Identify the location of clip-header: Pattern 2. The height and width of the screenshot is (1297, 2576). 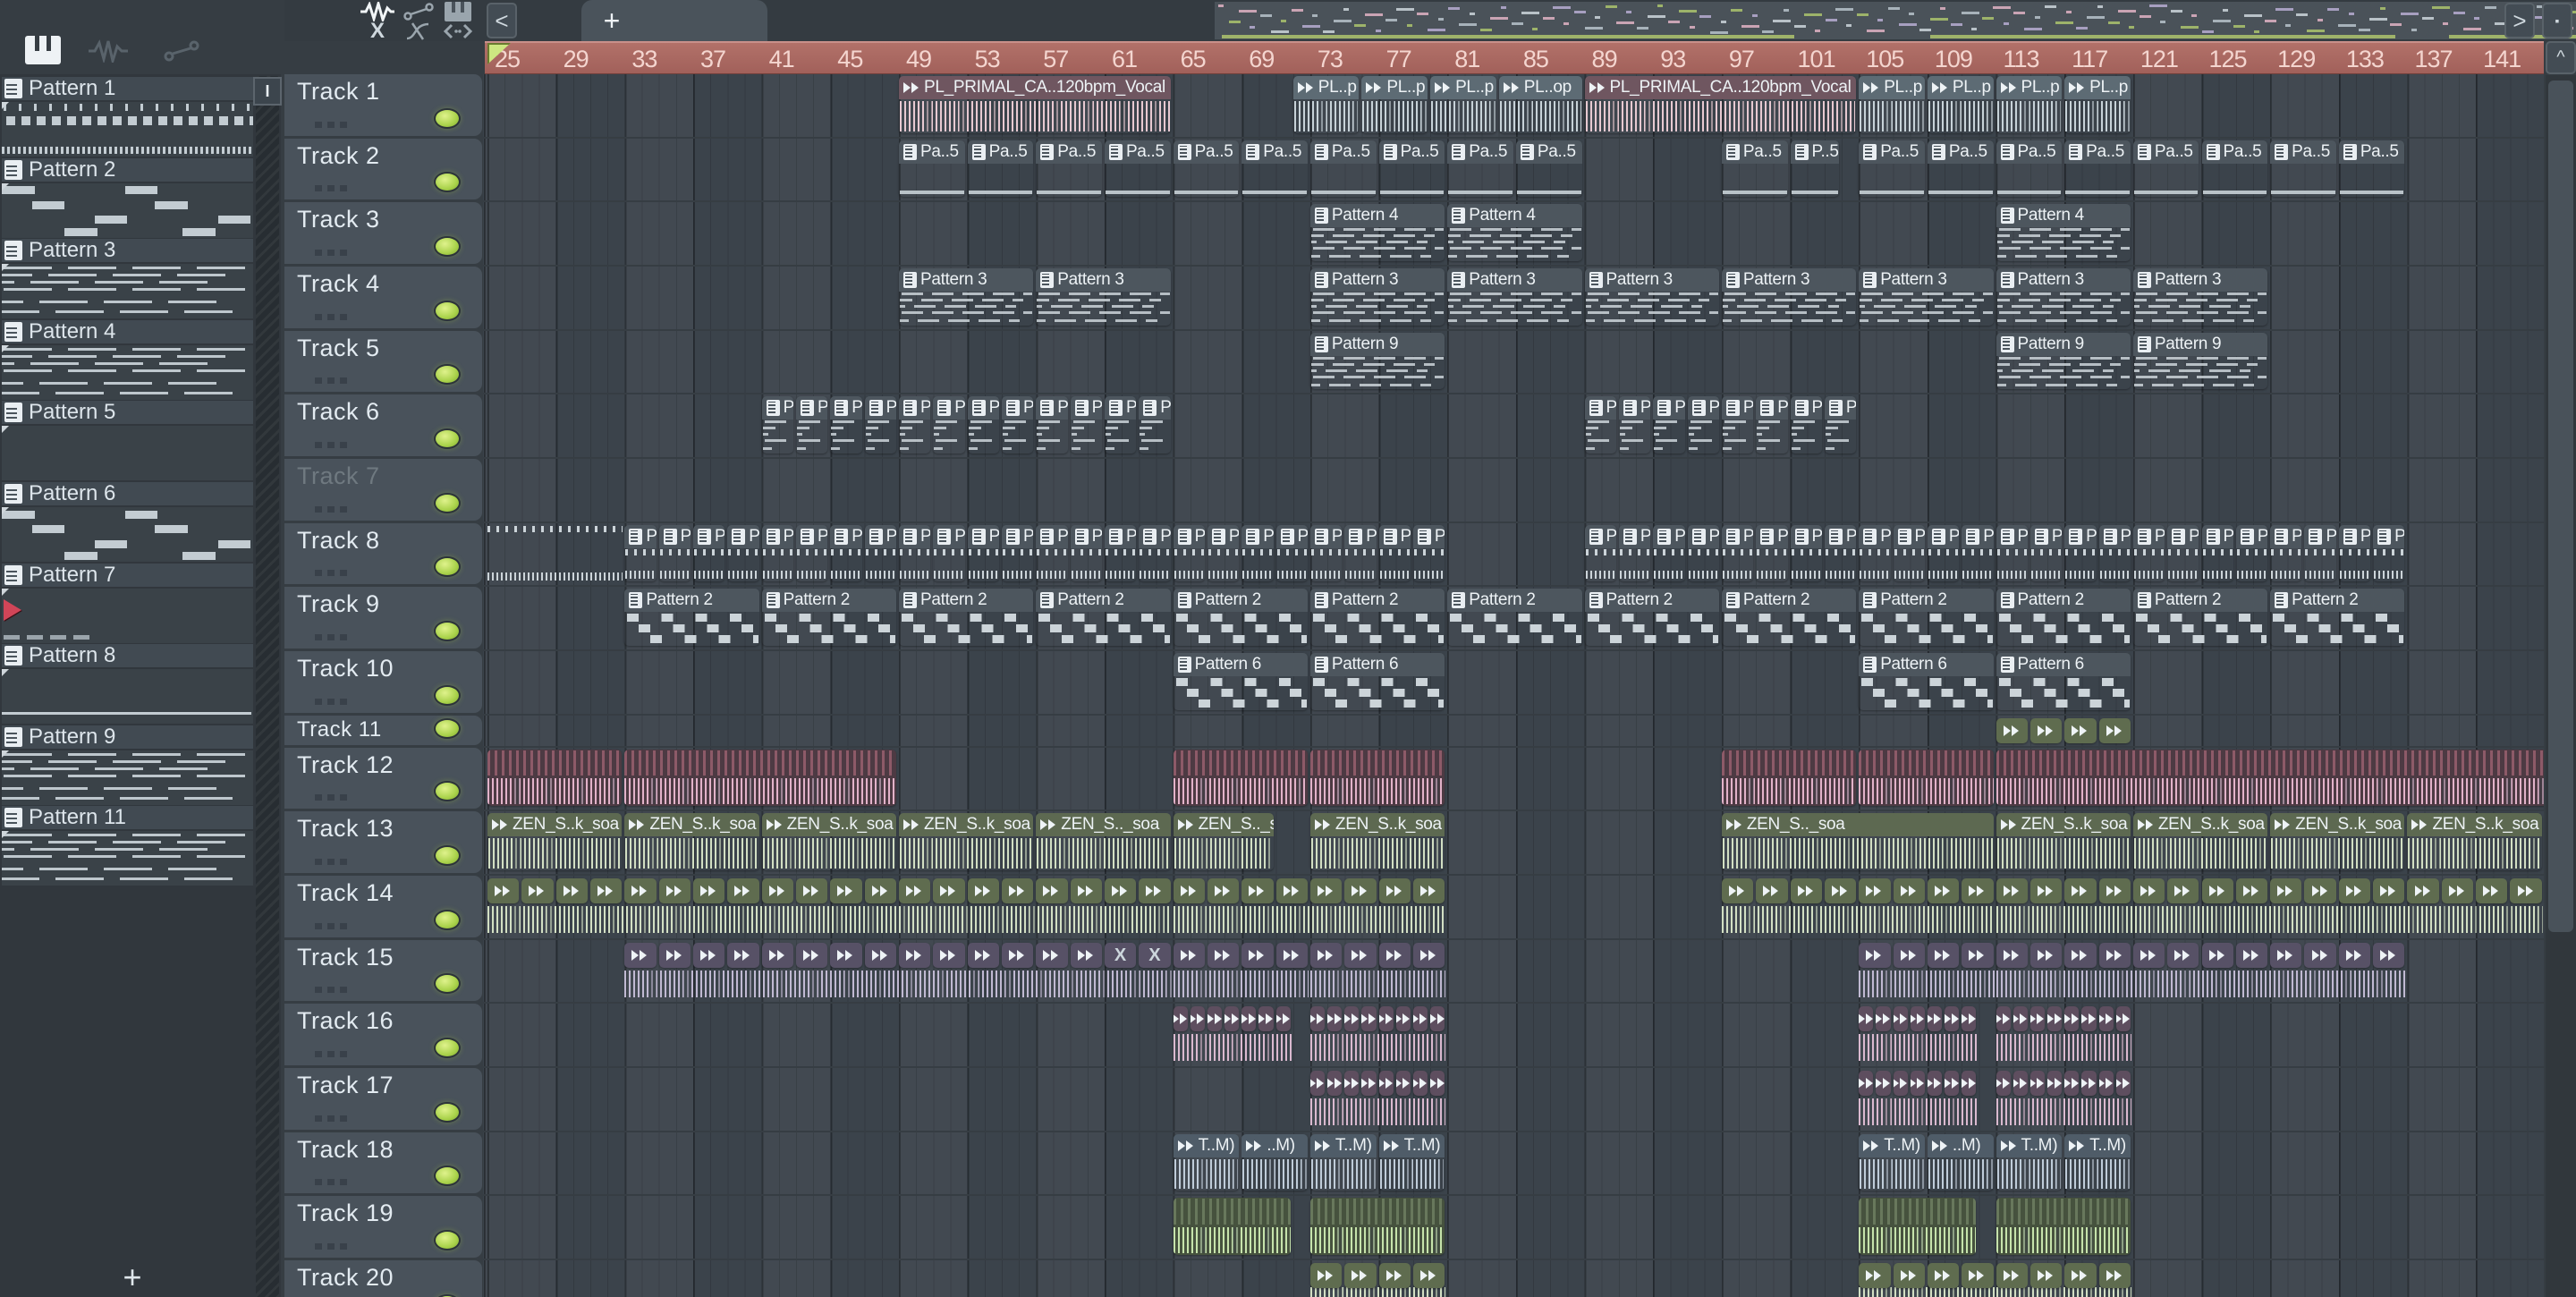
(2200, 601).